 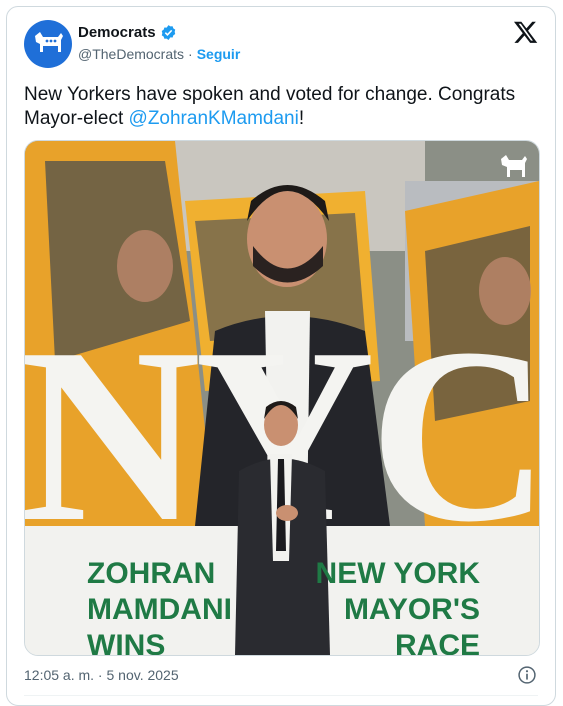 What do you see at coordinates (126, 642) in the screenshot?
I see `left-caption-line-3: WINS` at bounding box center [126, 642].